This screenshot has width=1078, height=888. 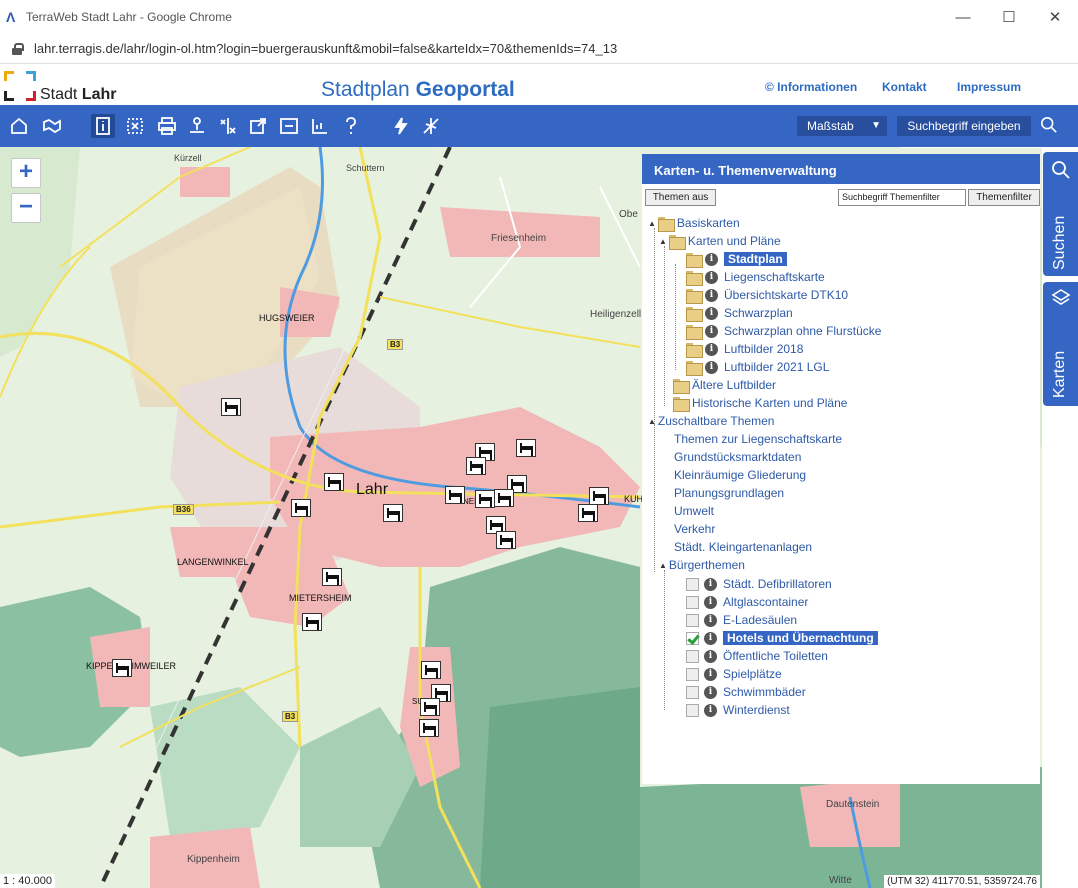 I want to click on link-kontakt: Kontakt, so click(x=904, y=87).